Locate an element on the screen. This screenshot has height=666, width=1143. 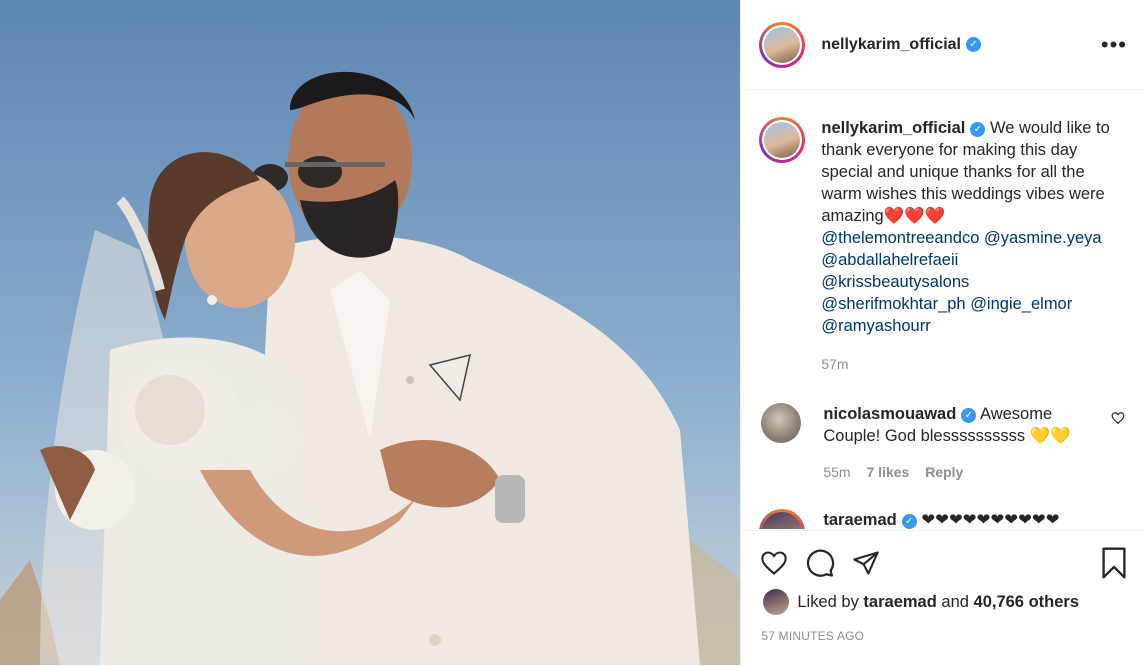
yellow-hearts-emoji: 💛💛 is located at coordinates (1050, 436).